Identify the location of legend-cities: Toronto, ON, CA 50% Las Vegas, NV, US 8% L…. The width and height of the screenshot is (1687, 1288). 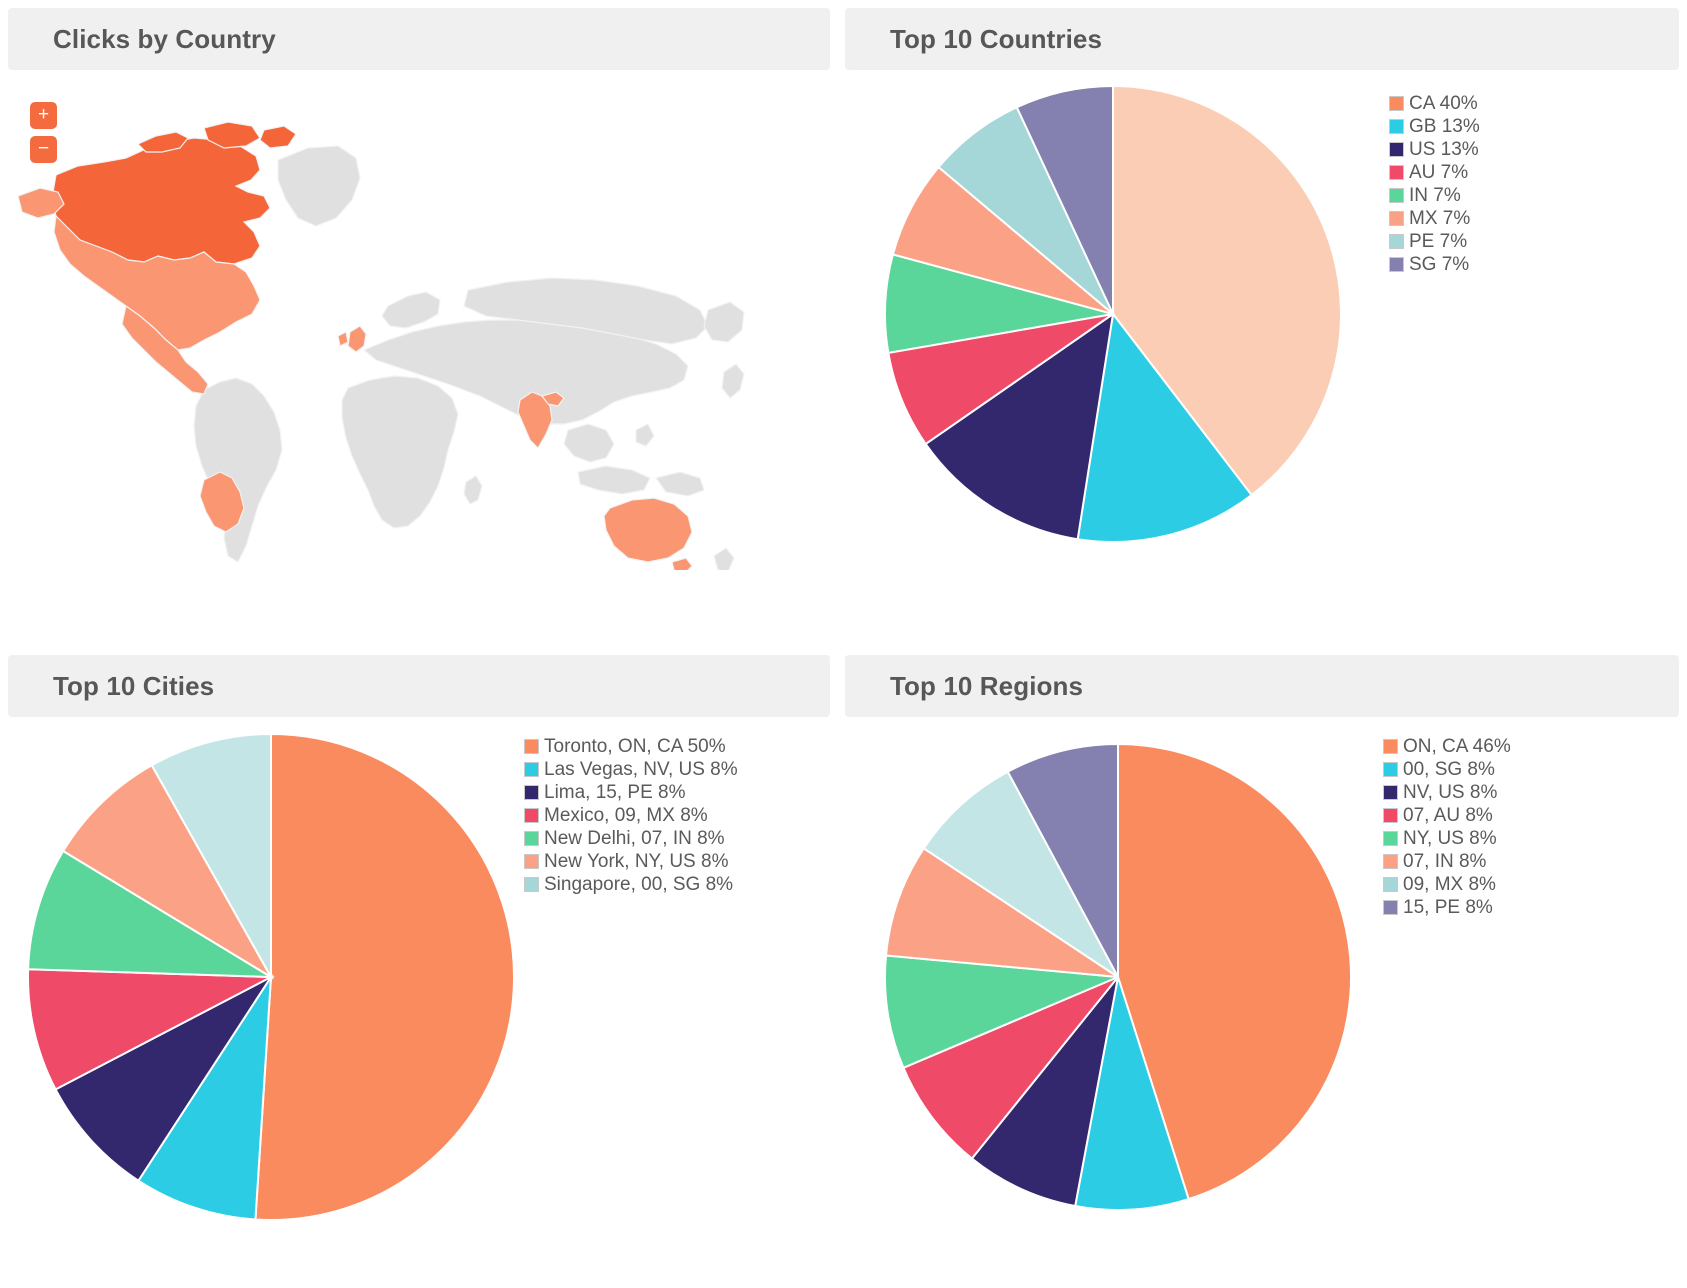
(677, 811).